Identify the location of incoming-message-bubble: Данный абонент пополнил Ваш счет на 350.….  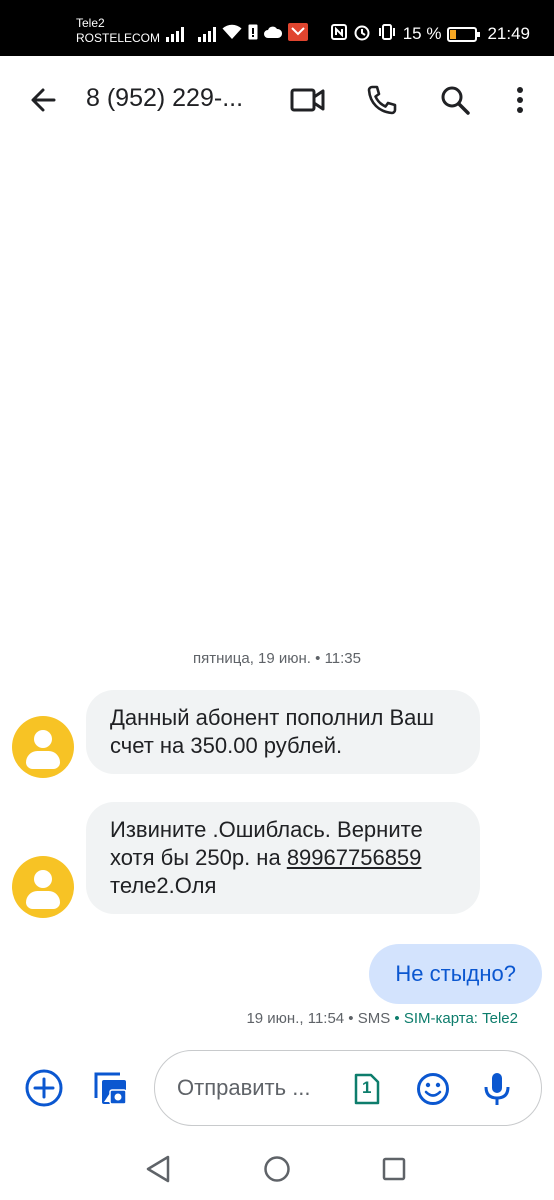
(283, 732).